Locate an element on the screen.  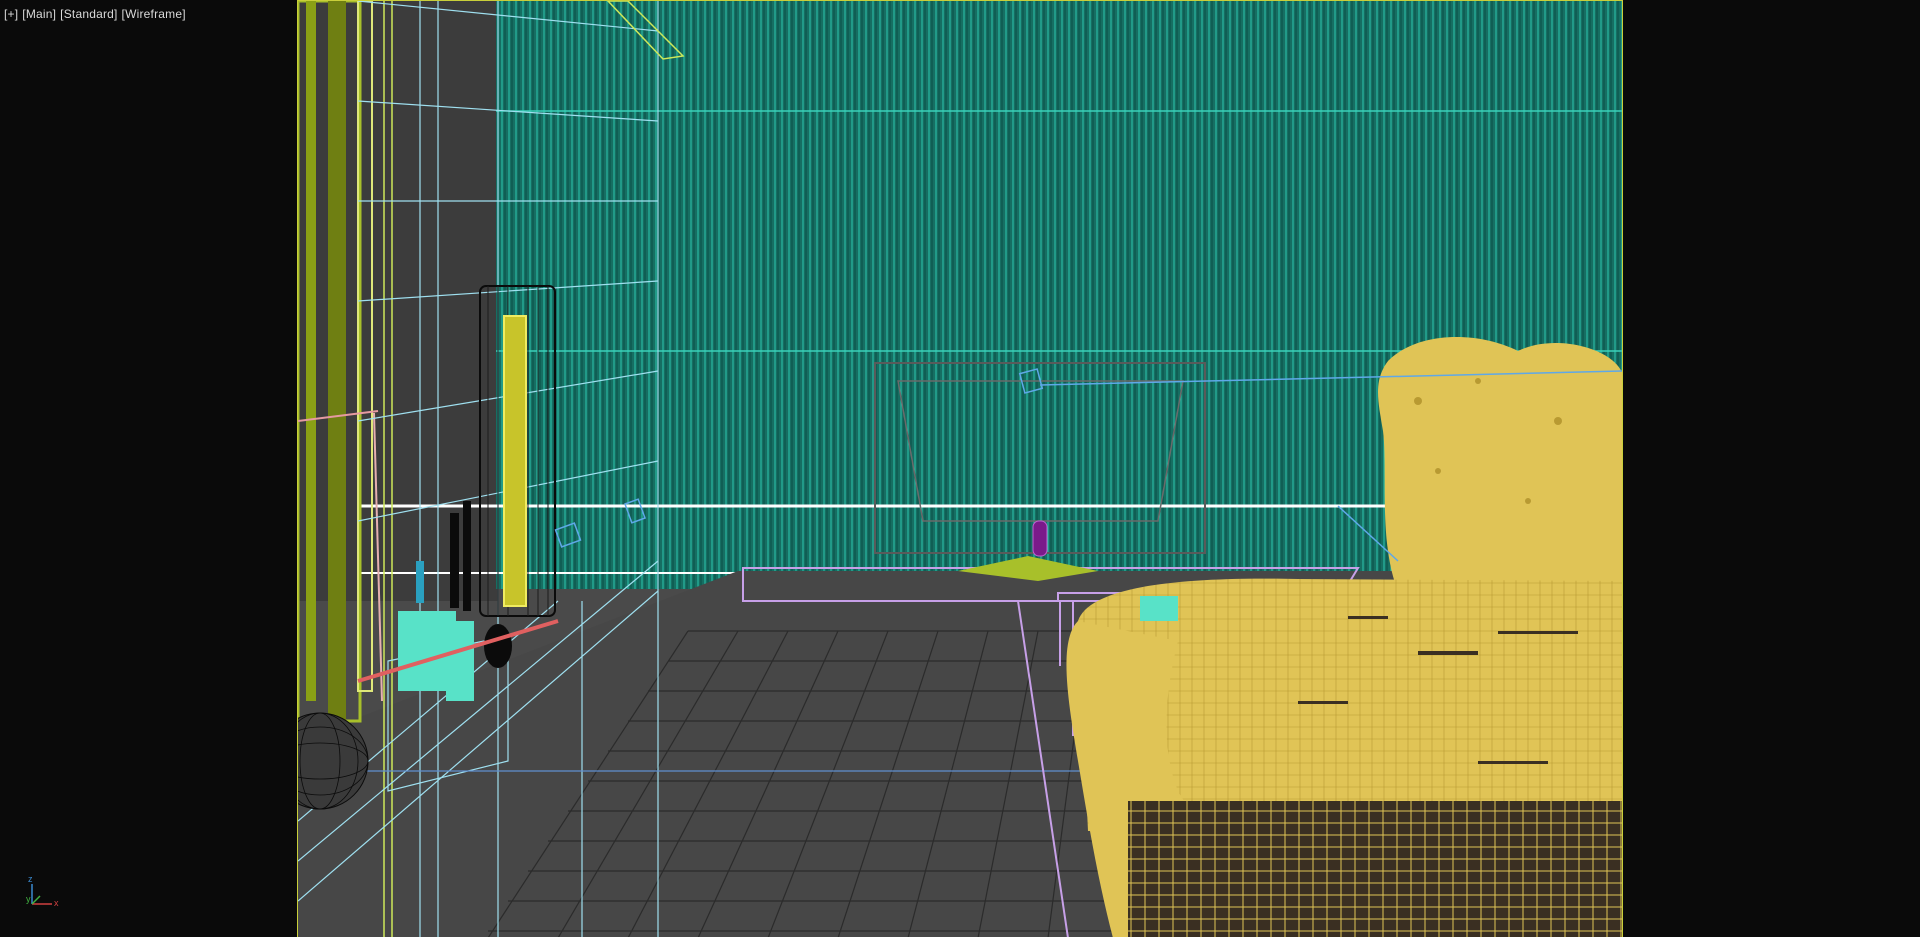
viewport-standard-menu: [Standard] is located at coordinates (88, 14).